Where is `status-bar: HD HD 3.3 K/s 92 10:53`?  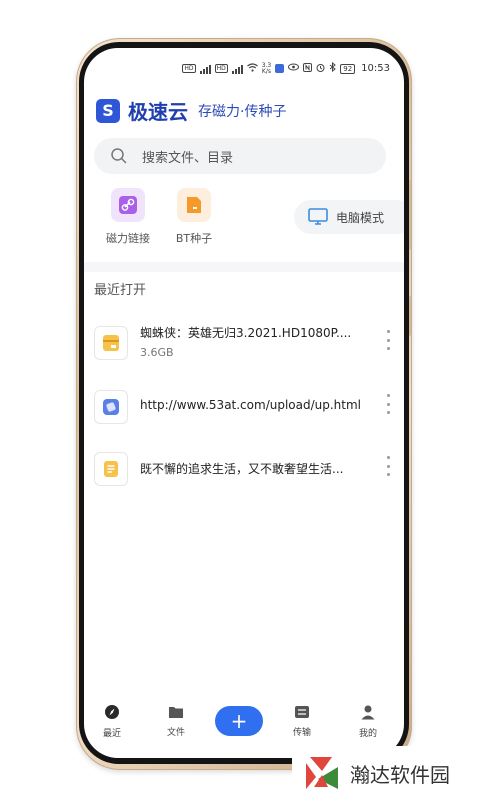 status-bar: HD HD 3.3 K/s 92 10:53 is located at coordinates (244, 70).